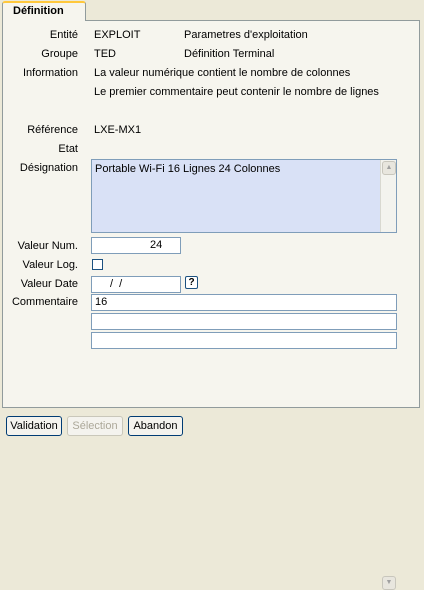 This screenshot has height=590, width=424. I want to click on valeur-date-label: Valeur Date, so click(49, 284).